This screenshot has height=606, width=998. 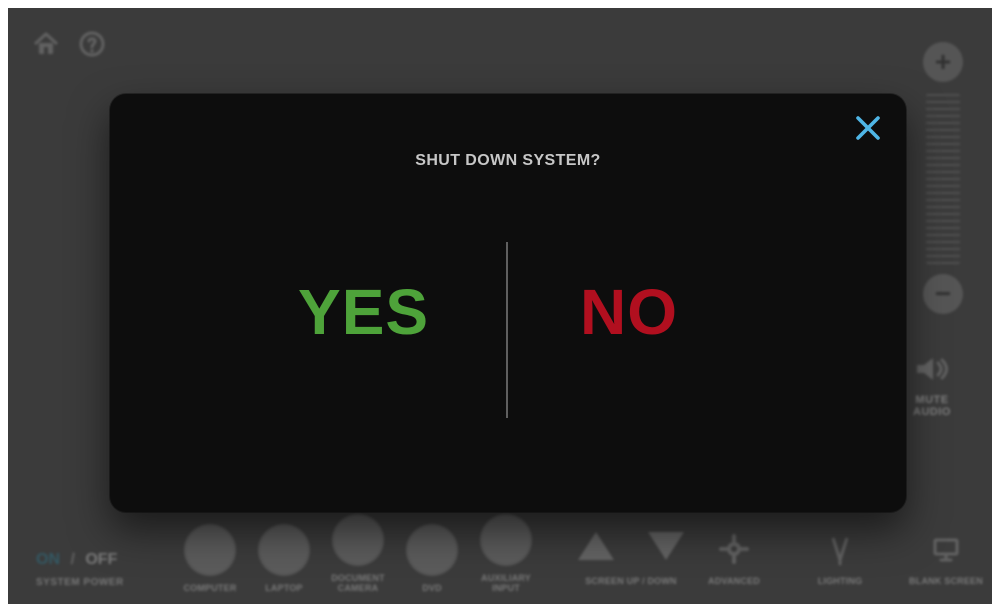 I want to click on mute-label-line1: MUTE, so click(x=932, y=400).